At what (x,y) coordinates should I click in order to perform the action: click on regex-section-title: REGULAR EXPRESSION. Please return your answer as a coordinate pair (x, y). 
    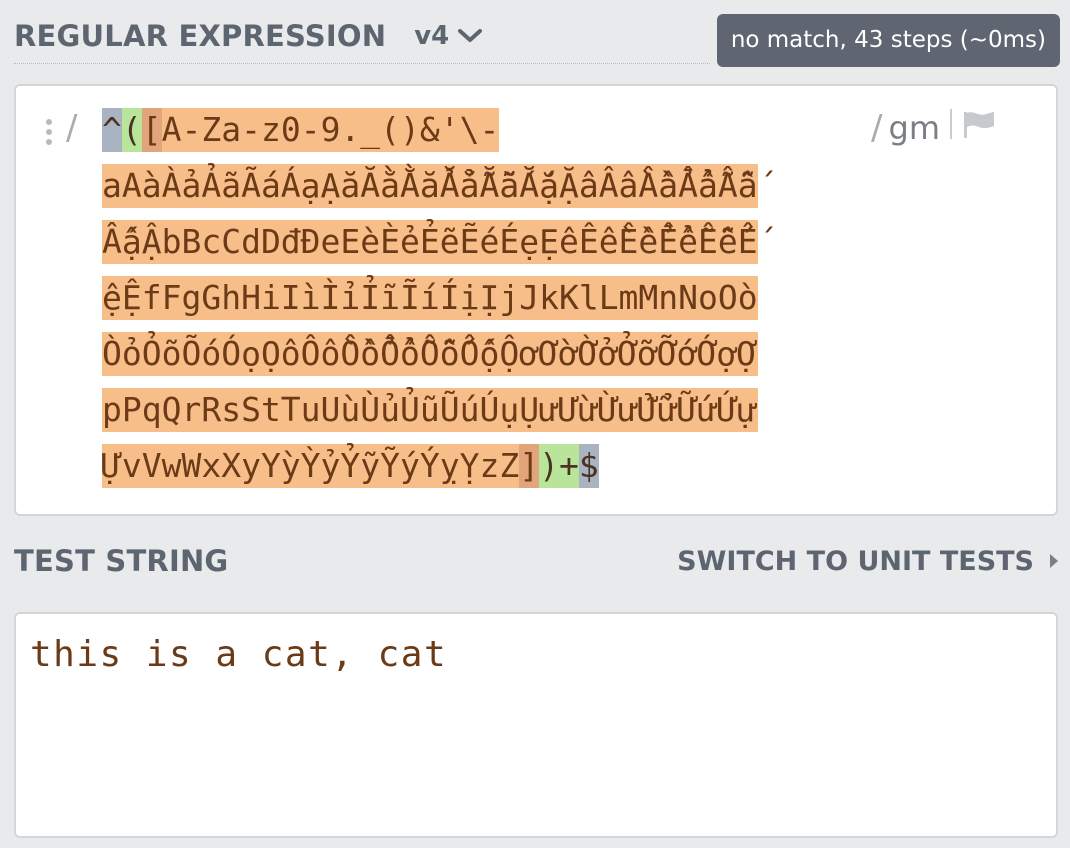
    Looking at the image, I should click on (200, 36).